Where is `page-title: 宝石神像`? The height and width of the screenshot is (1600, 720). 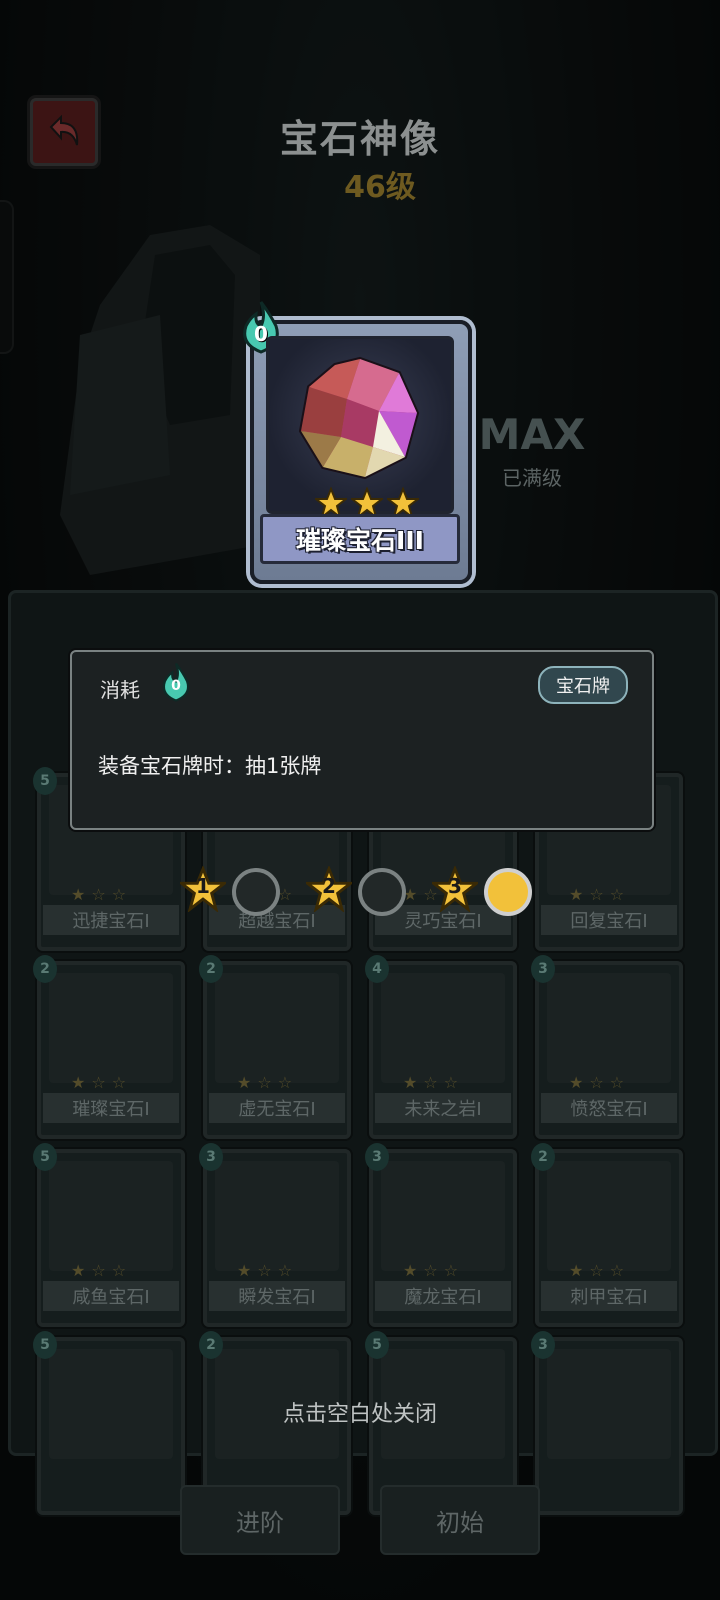 page-title: 宝石神像 is located at coordinates (359, 139).